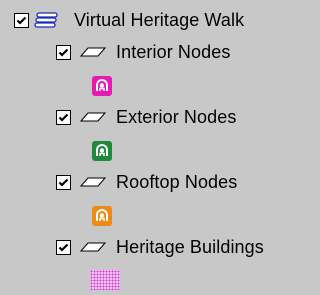 Image resolution: width=320 pixels, height=295 pixels. I want to click on layer-row-interior-nodes: Interior Nodes, so click(143, 52).